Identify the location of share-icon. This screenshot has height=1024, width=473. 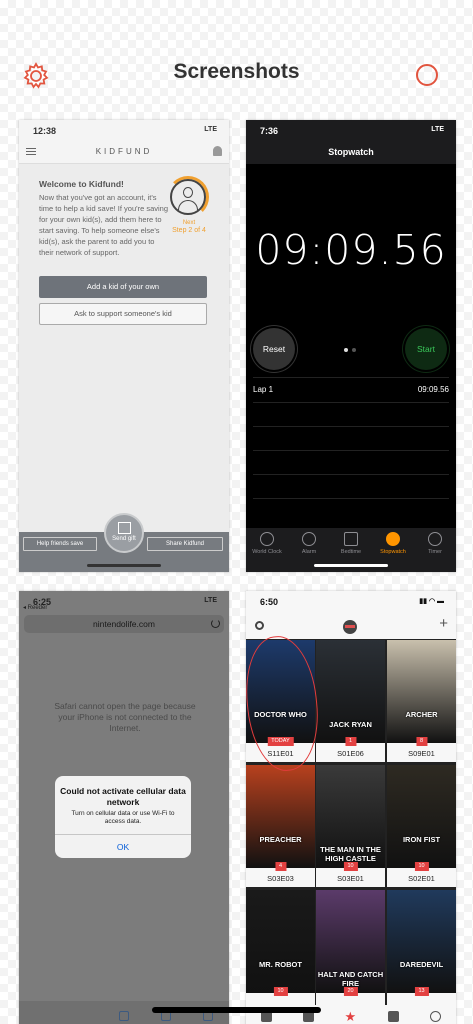
(124, 1016).